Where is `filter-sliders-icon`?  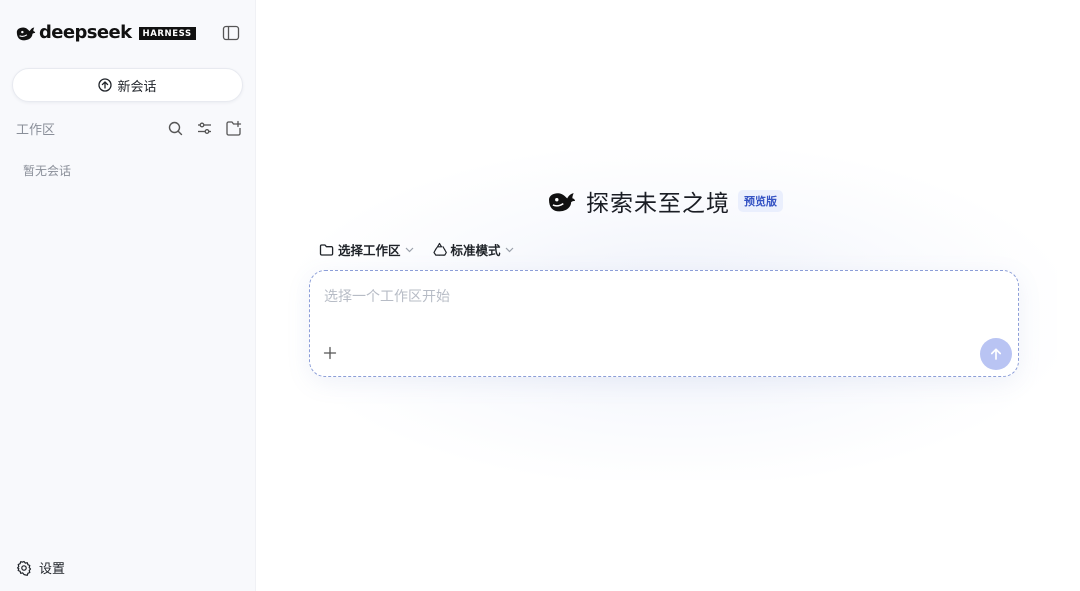 filter-sliders-icon is located at coordinates (204, 128).